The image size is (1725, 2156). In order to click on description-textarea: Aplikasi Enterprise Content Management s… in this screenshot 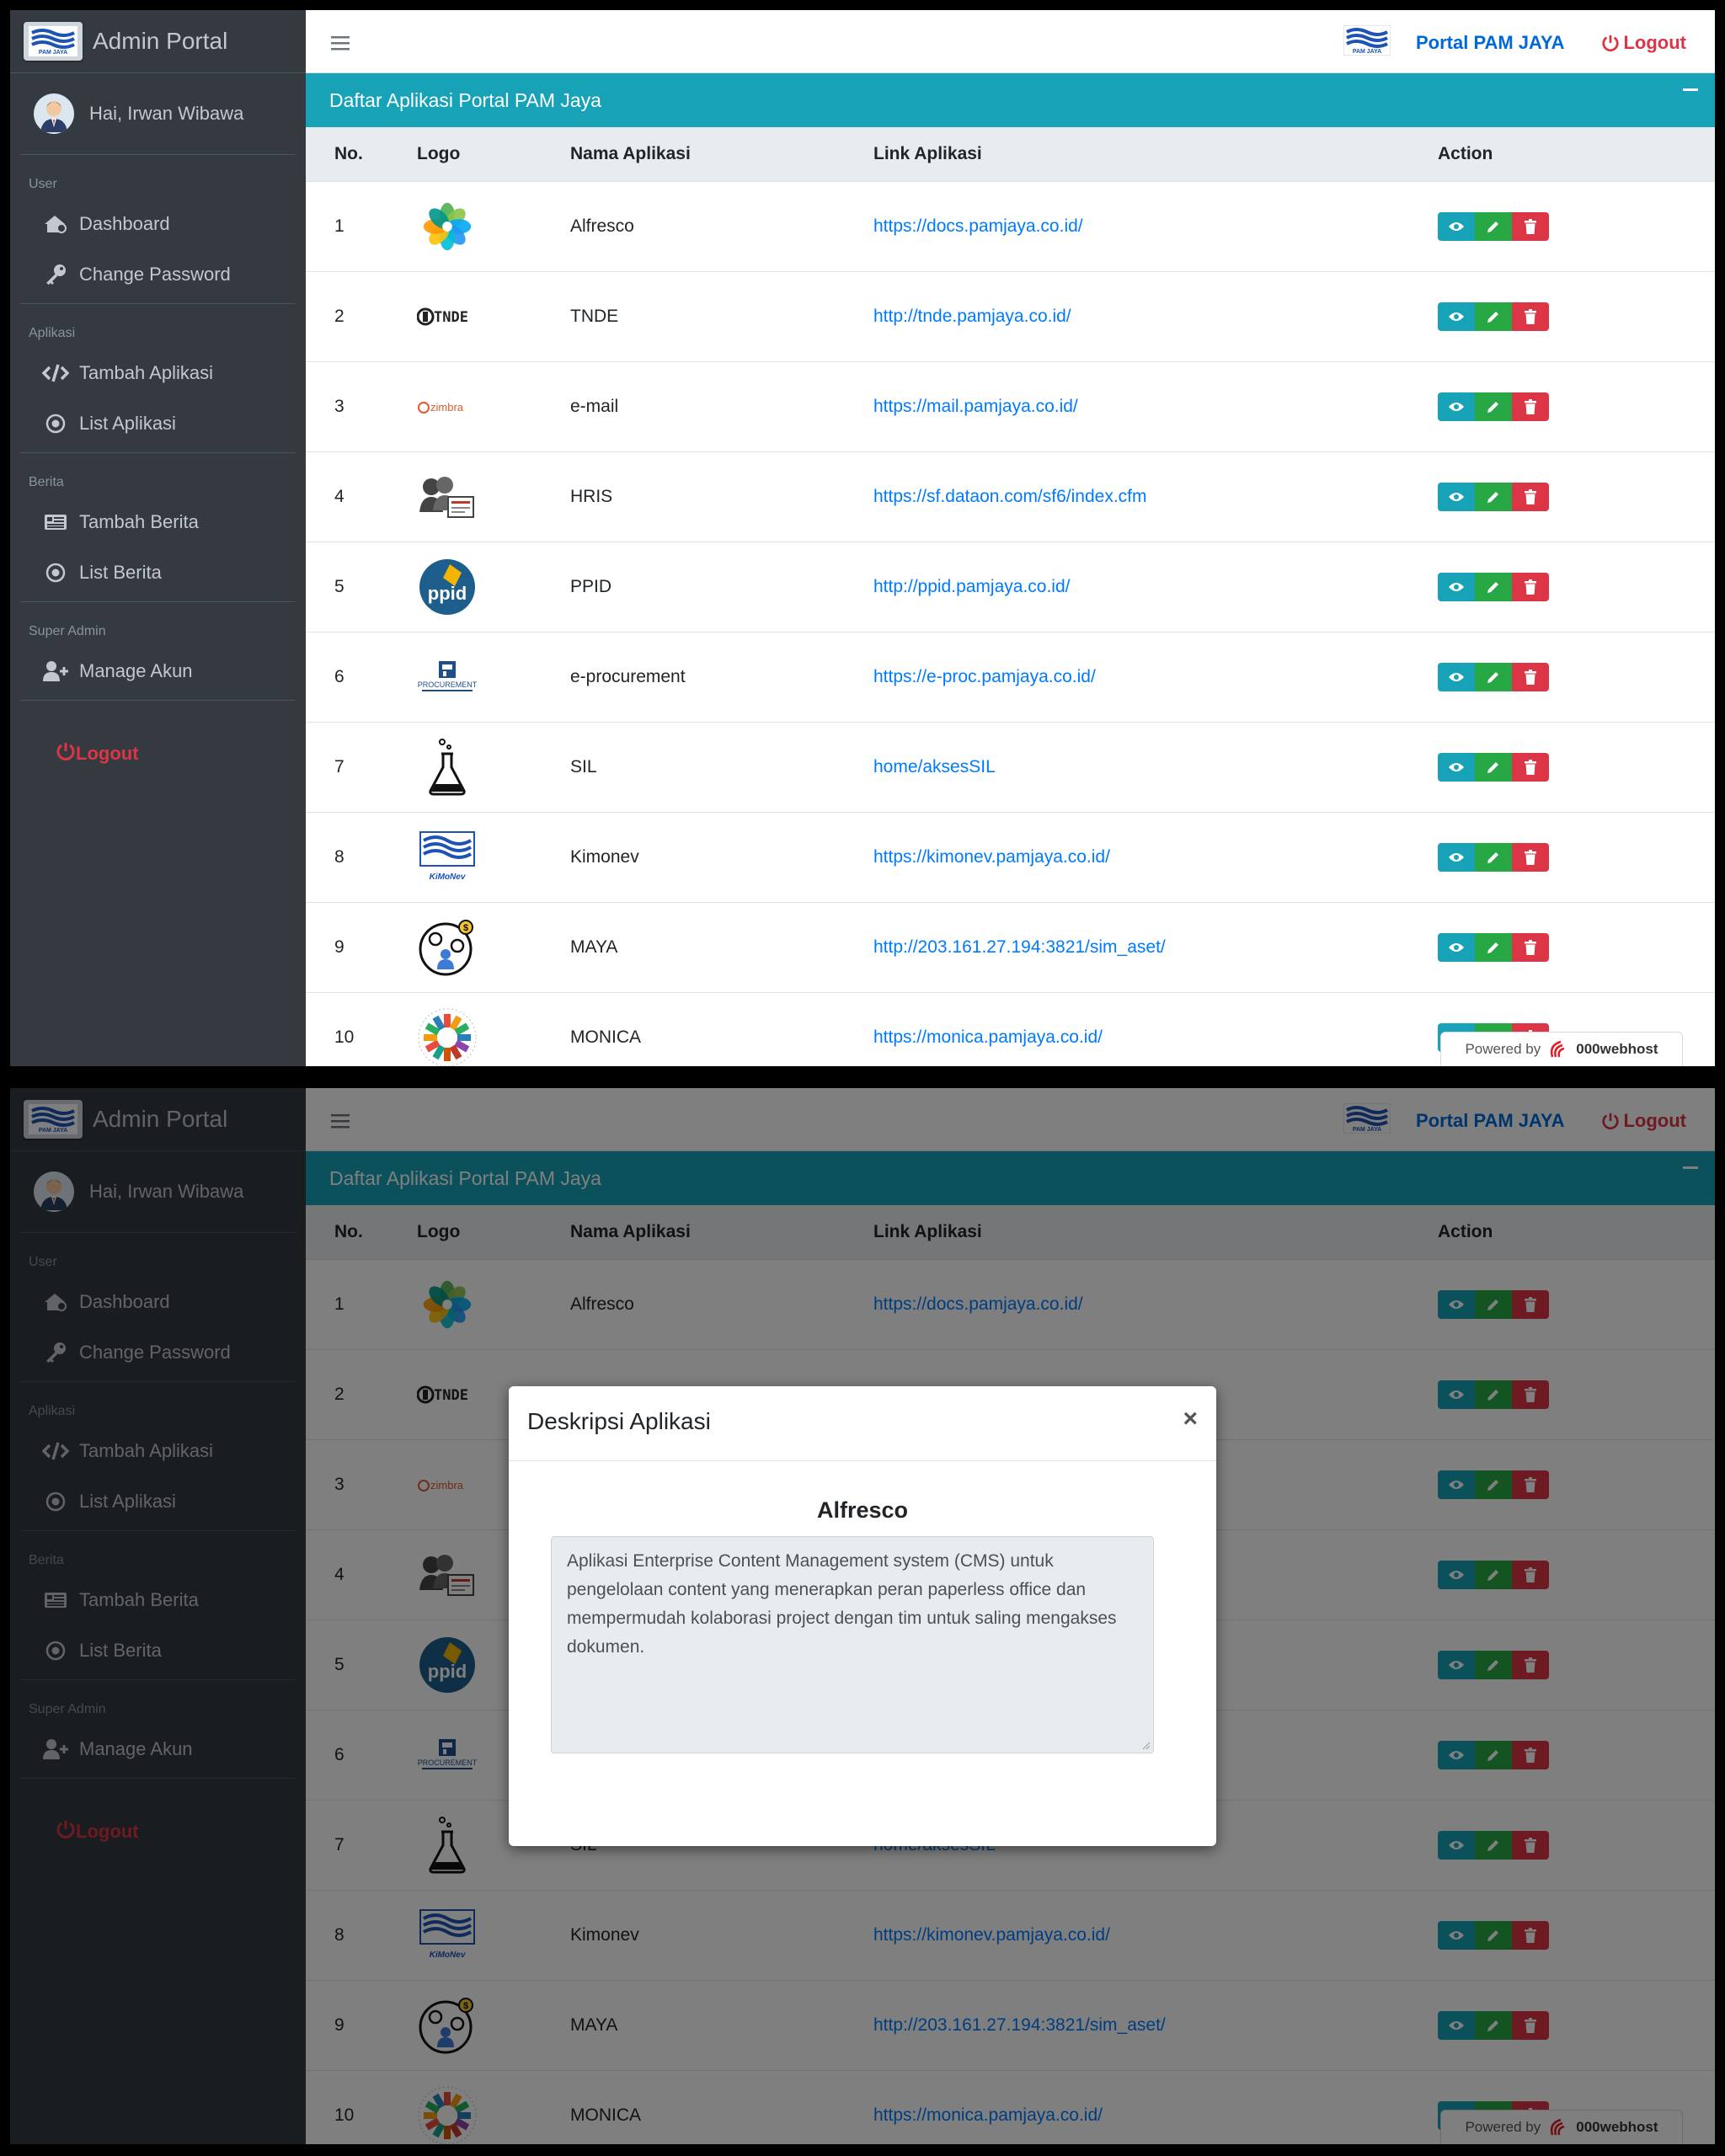, I will do `click(852, 1644)`.